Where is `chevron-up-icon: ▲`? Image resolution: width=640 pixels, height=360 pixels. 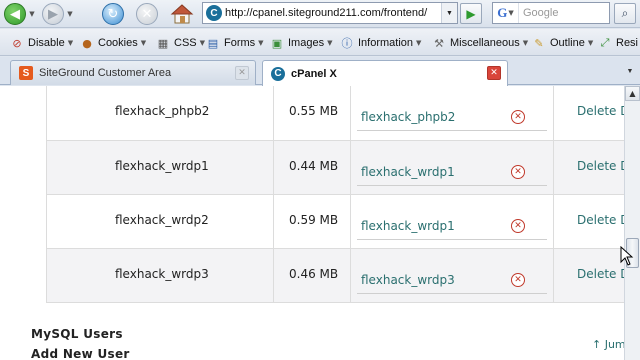
chevron-up-icon: ▲ is located at coordinates (632, 93).